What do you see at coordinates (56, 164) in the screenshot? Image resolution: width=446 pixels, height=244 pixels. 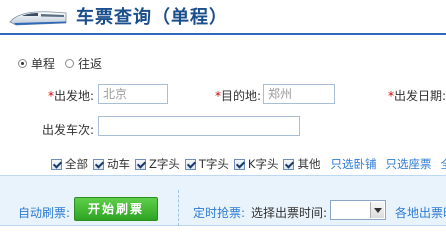 I see `filter-all-checkbox` at bounding box center [56, 164].